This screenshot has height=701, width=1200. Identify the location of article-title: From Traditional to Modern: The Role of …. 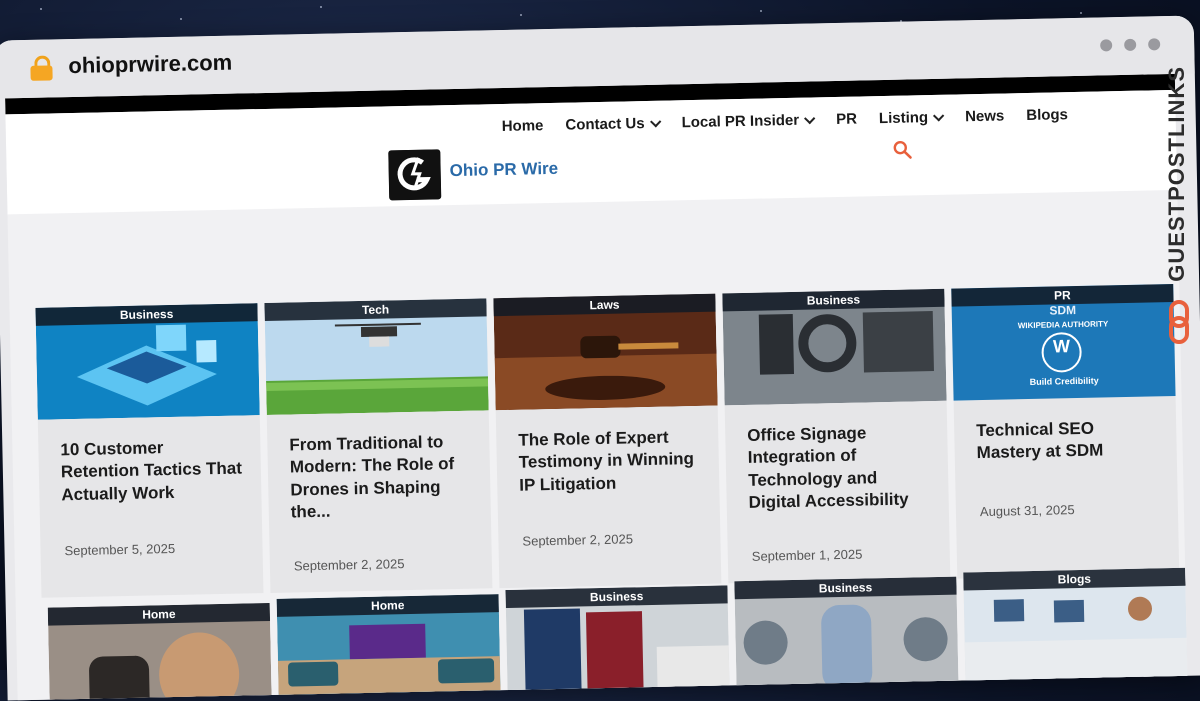
(379, 467).